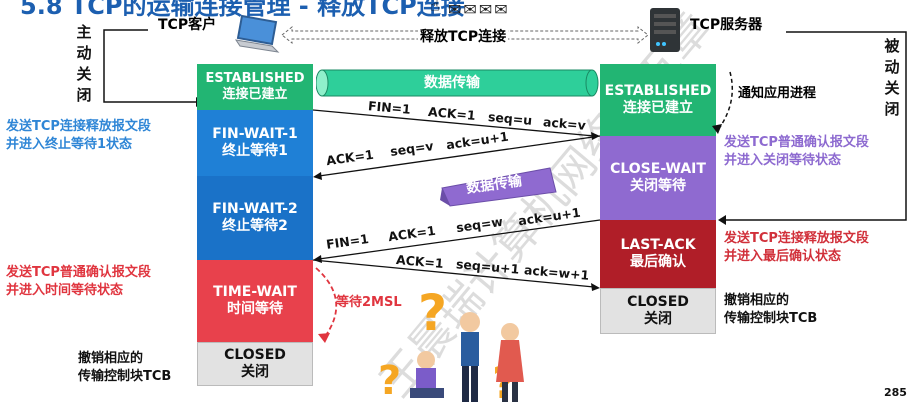  I want to click on right-note-3: 撤销相应的 传输控制块TCB, so click(771, 309).